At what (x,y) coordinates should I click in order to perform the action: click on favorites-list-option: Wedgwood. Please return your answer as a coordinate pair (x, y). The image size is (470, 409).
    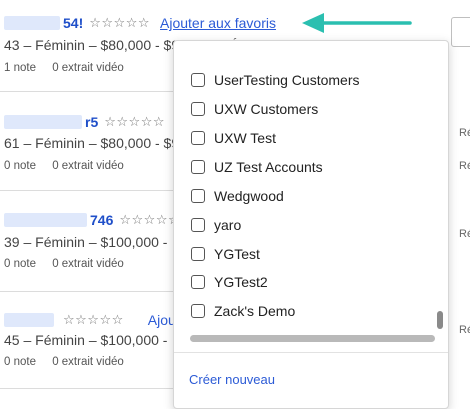
    Looking at the image, I should click on (237, 196).